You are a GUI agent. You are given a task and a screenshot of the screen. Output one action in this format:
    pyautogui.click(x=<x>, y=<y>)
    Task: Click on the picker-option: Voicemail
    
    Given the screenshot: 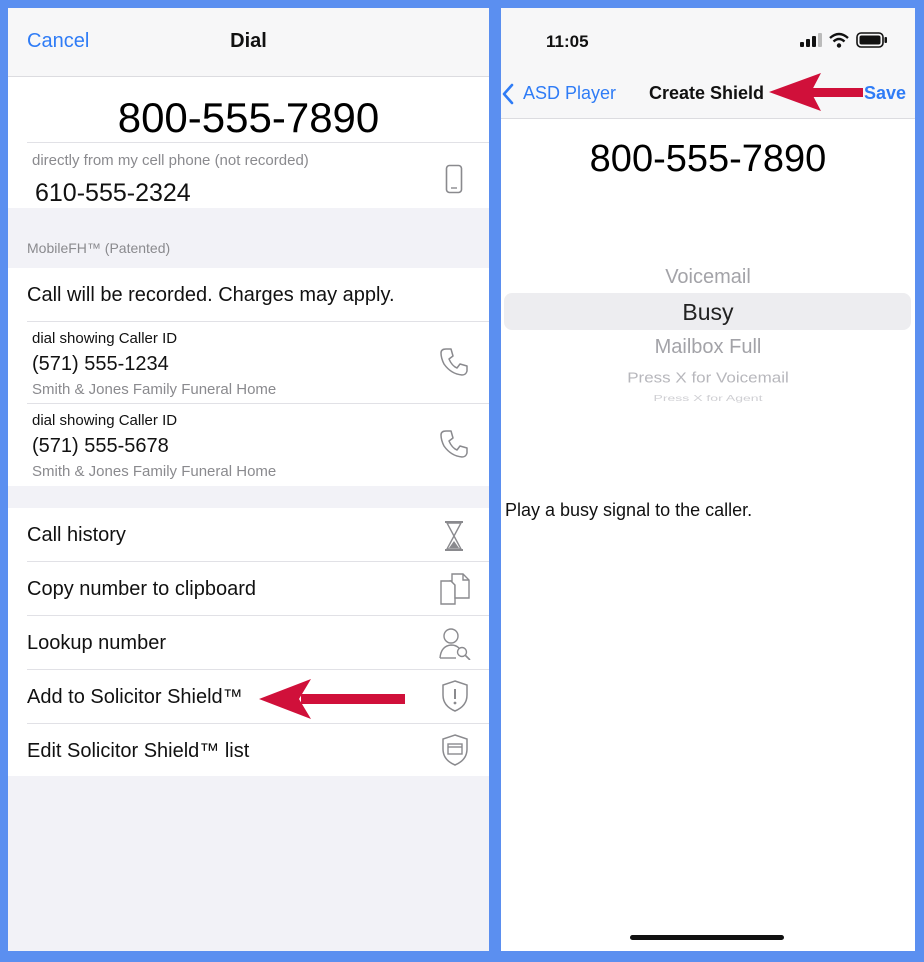 What is the action you would take?
    pyautogui.click(x=708, y=277)
    